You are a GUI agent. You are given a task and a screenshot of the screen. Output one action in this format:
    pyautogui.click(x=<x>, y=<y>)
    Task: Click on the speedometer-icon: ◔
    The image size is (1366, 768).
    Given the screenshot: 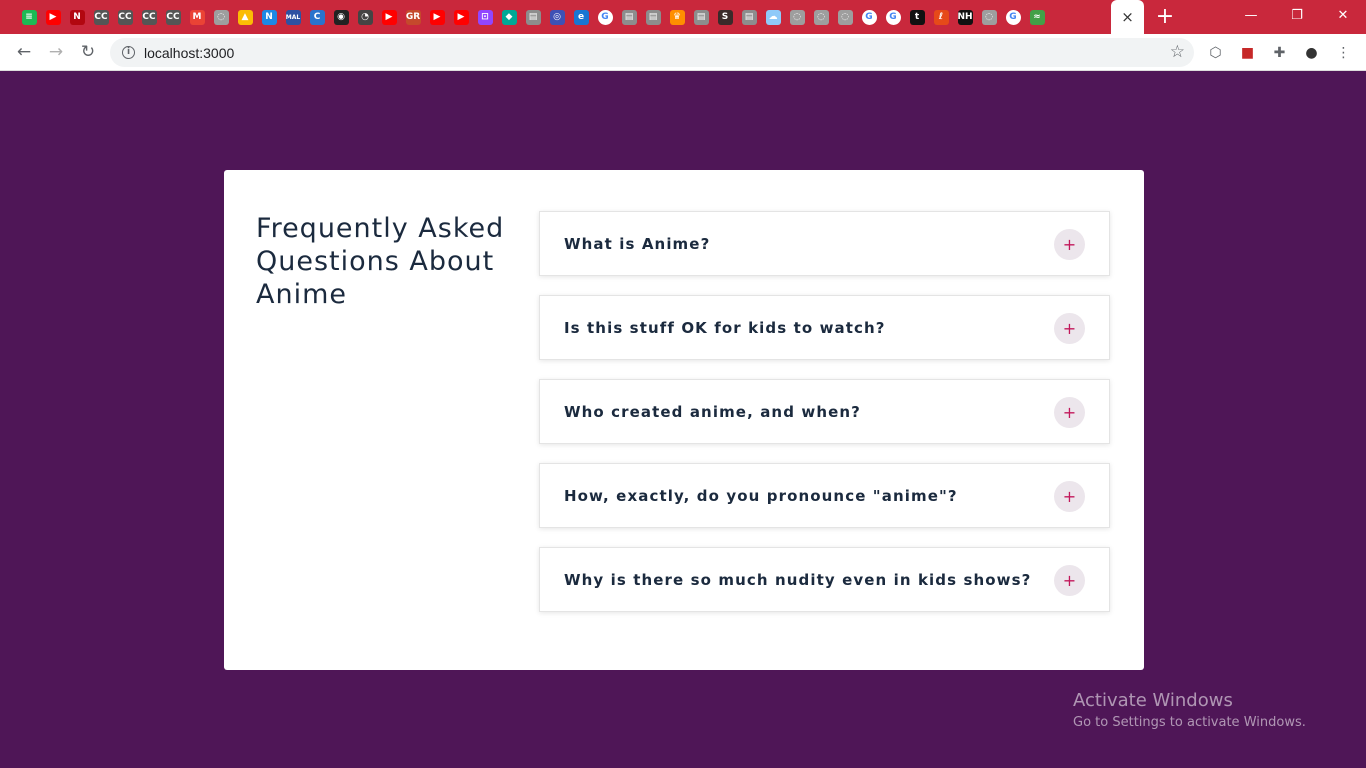 What is the action you would take?
    pyautogui.click(x=365, y=17)
    